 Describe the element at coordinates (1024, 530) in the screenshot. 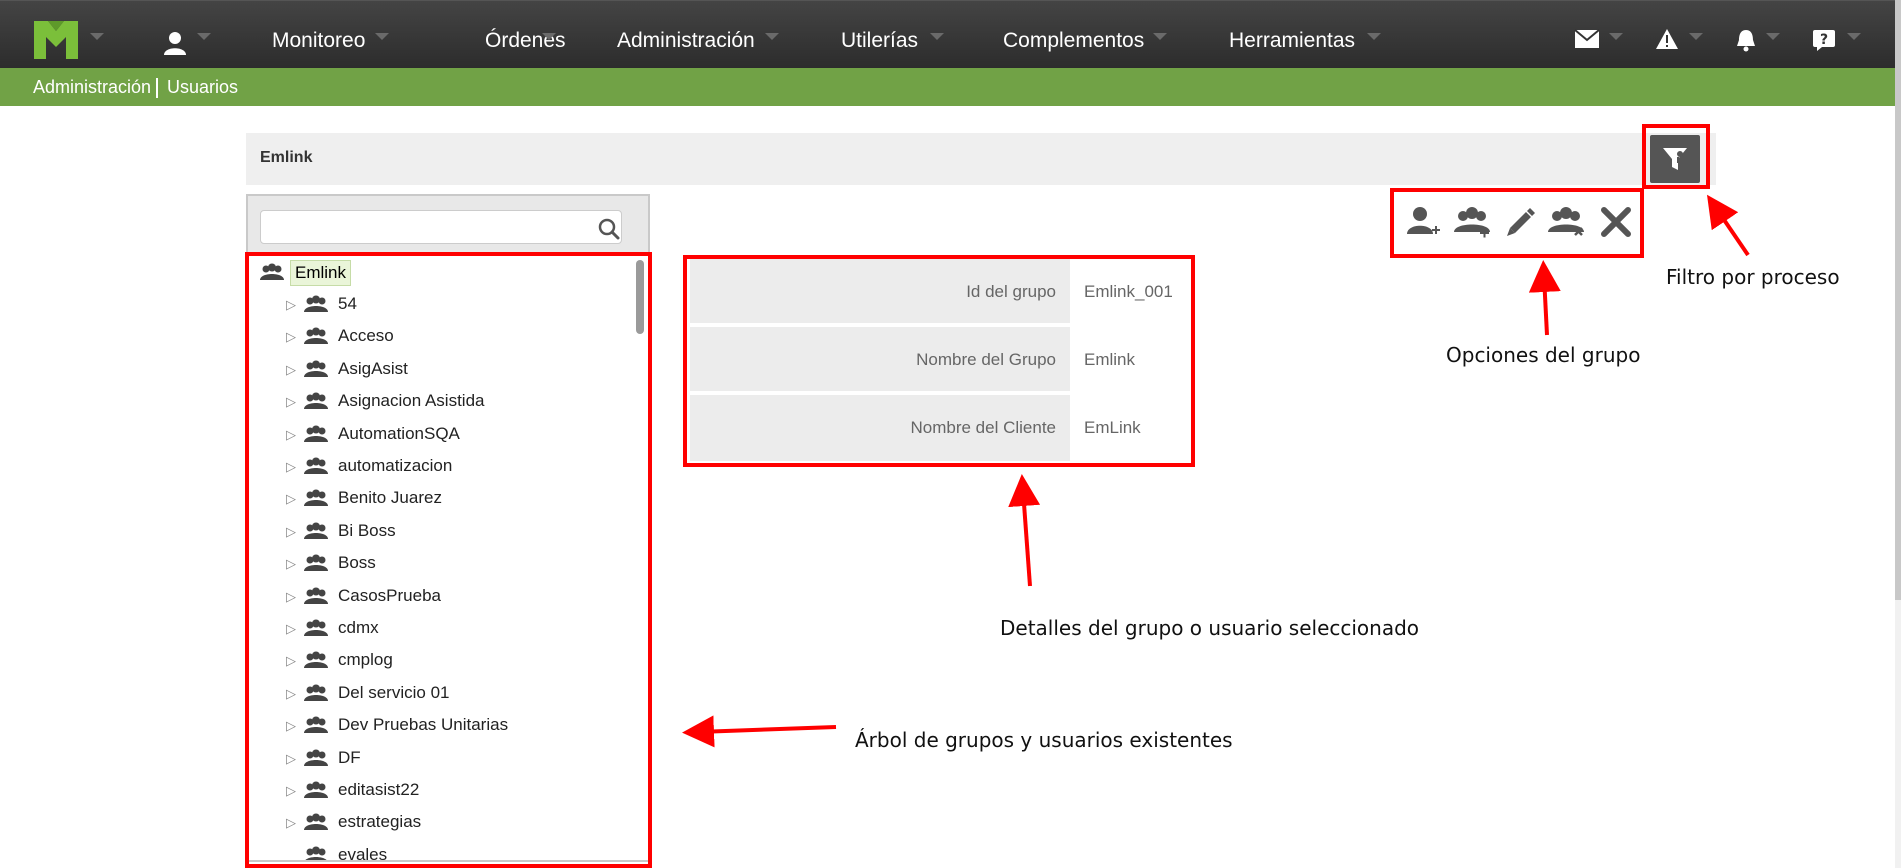

I see `details-arrow` at that location.